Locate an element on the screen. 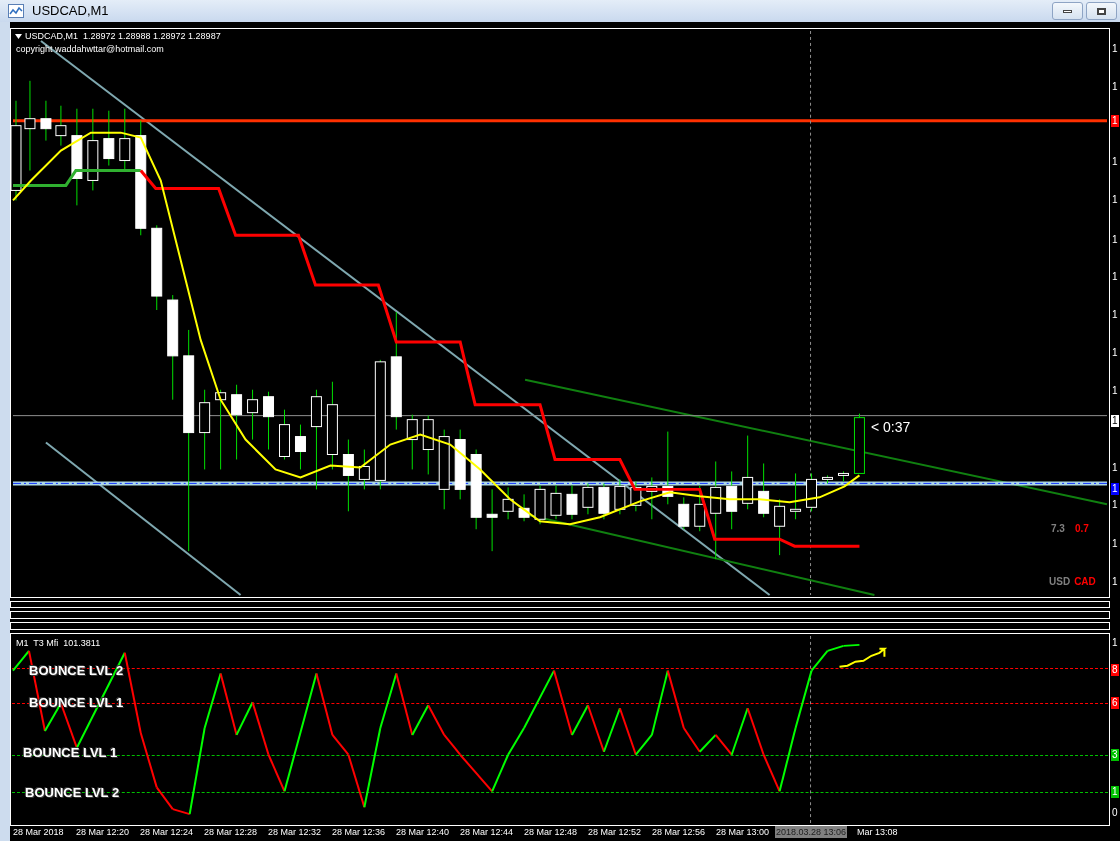 The image size is (1120, 841). time-label: 28 Mar 12:36 is located at coordinates (359, 832).